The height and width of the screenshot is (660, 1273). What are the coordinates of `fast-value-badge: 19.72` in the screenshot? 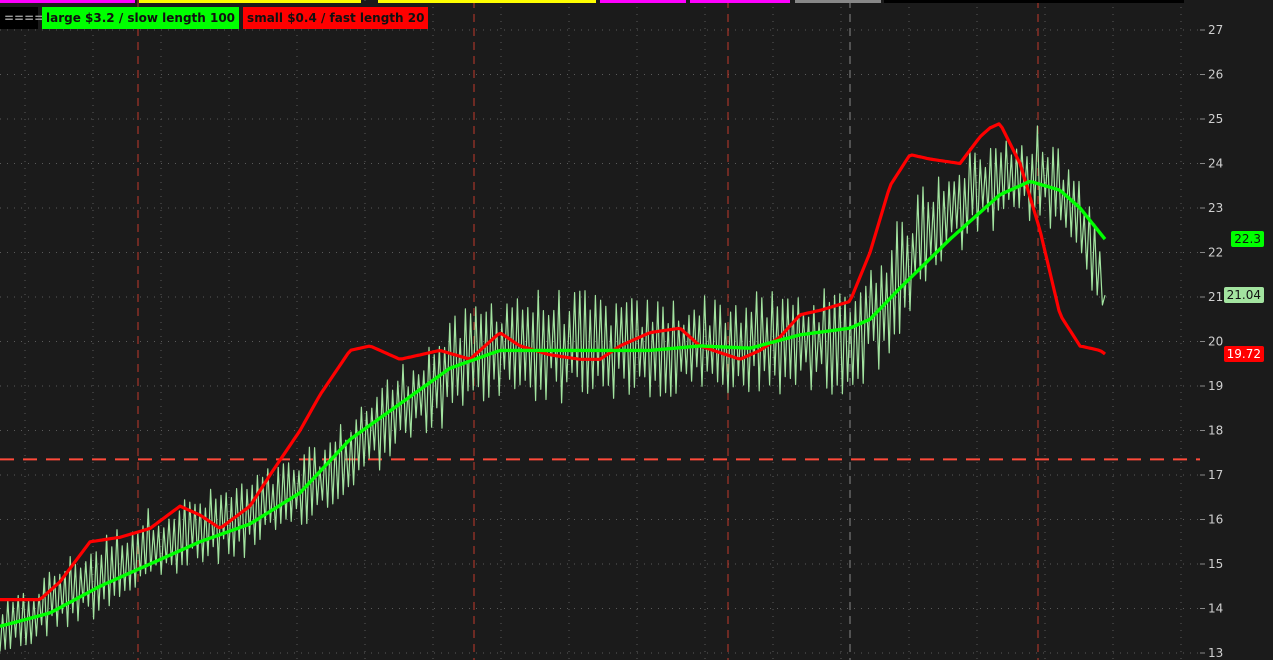 It's located at (1243, 353).